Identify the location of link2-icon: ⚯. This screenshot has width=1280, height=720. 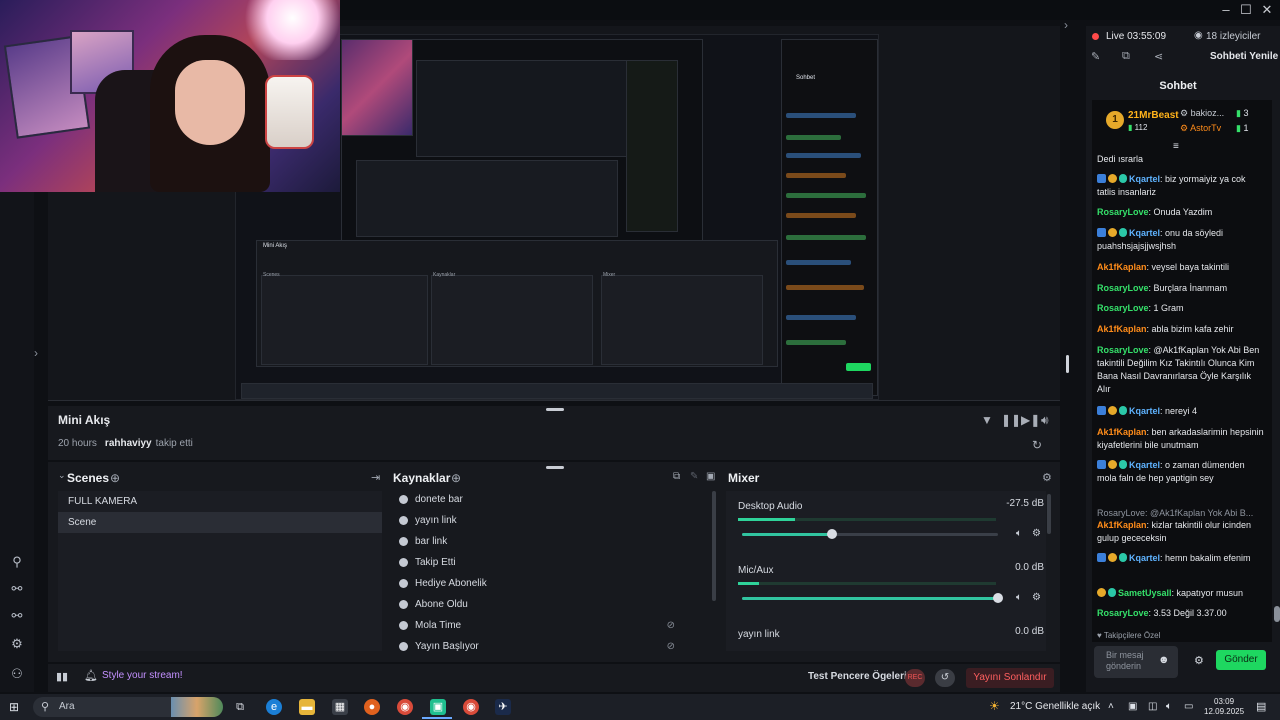
(17, 589).